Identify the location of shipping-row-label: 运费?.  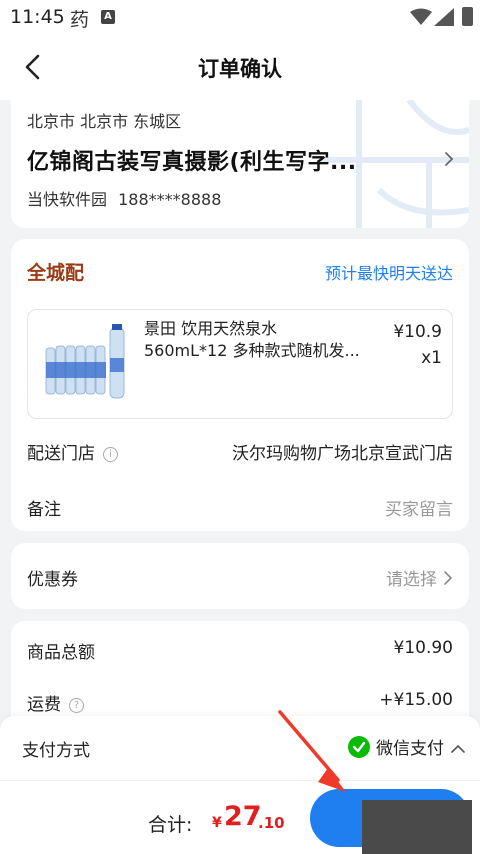
(55, 702).